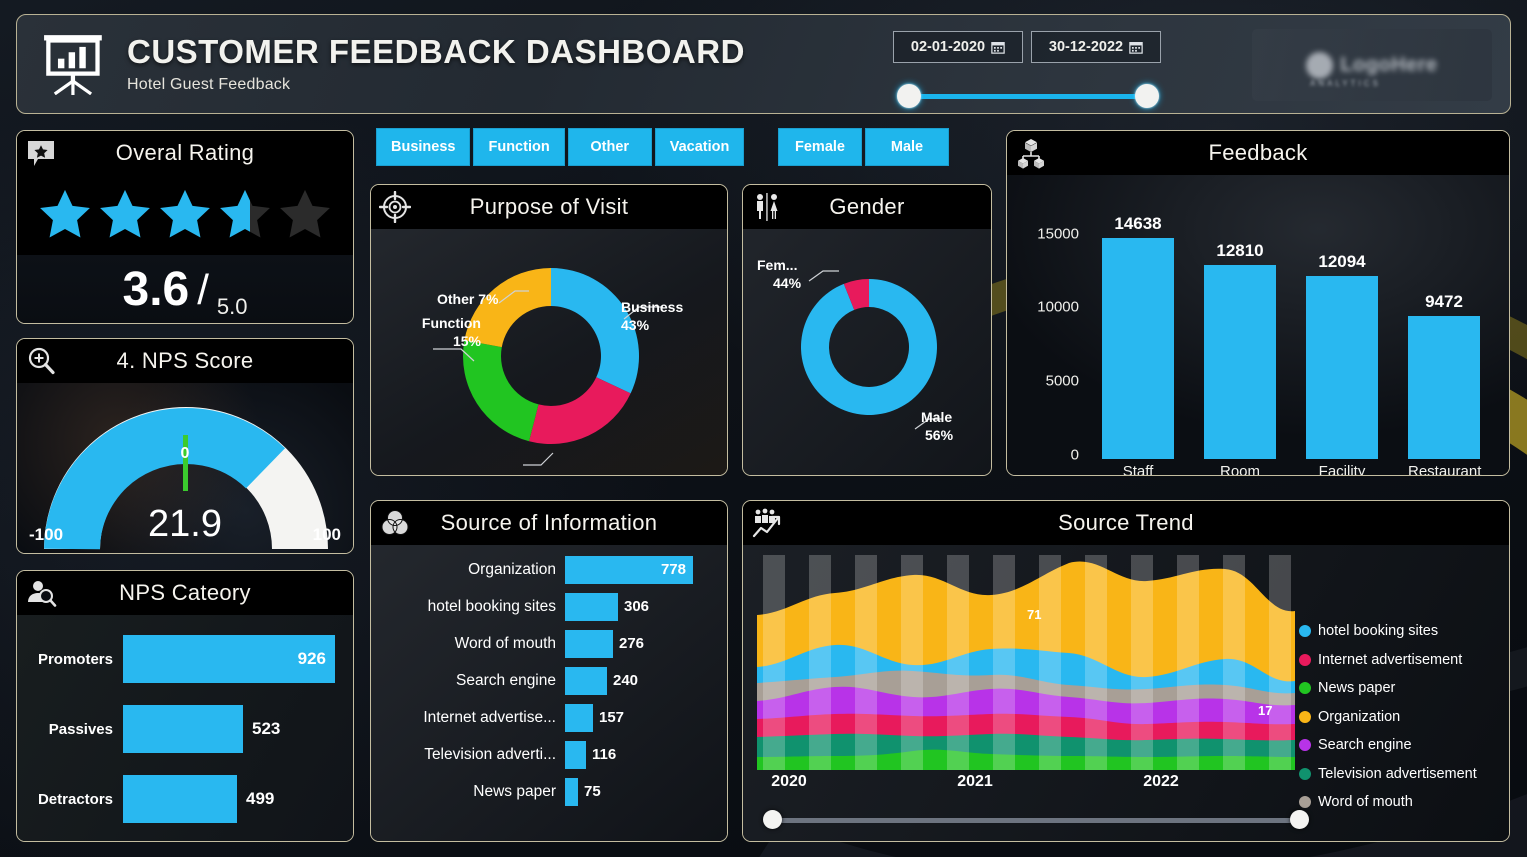 The image size is (1527, 857). I want to click on panel-body: 3.6 / 5.0, so click(185, 249).